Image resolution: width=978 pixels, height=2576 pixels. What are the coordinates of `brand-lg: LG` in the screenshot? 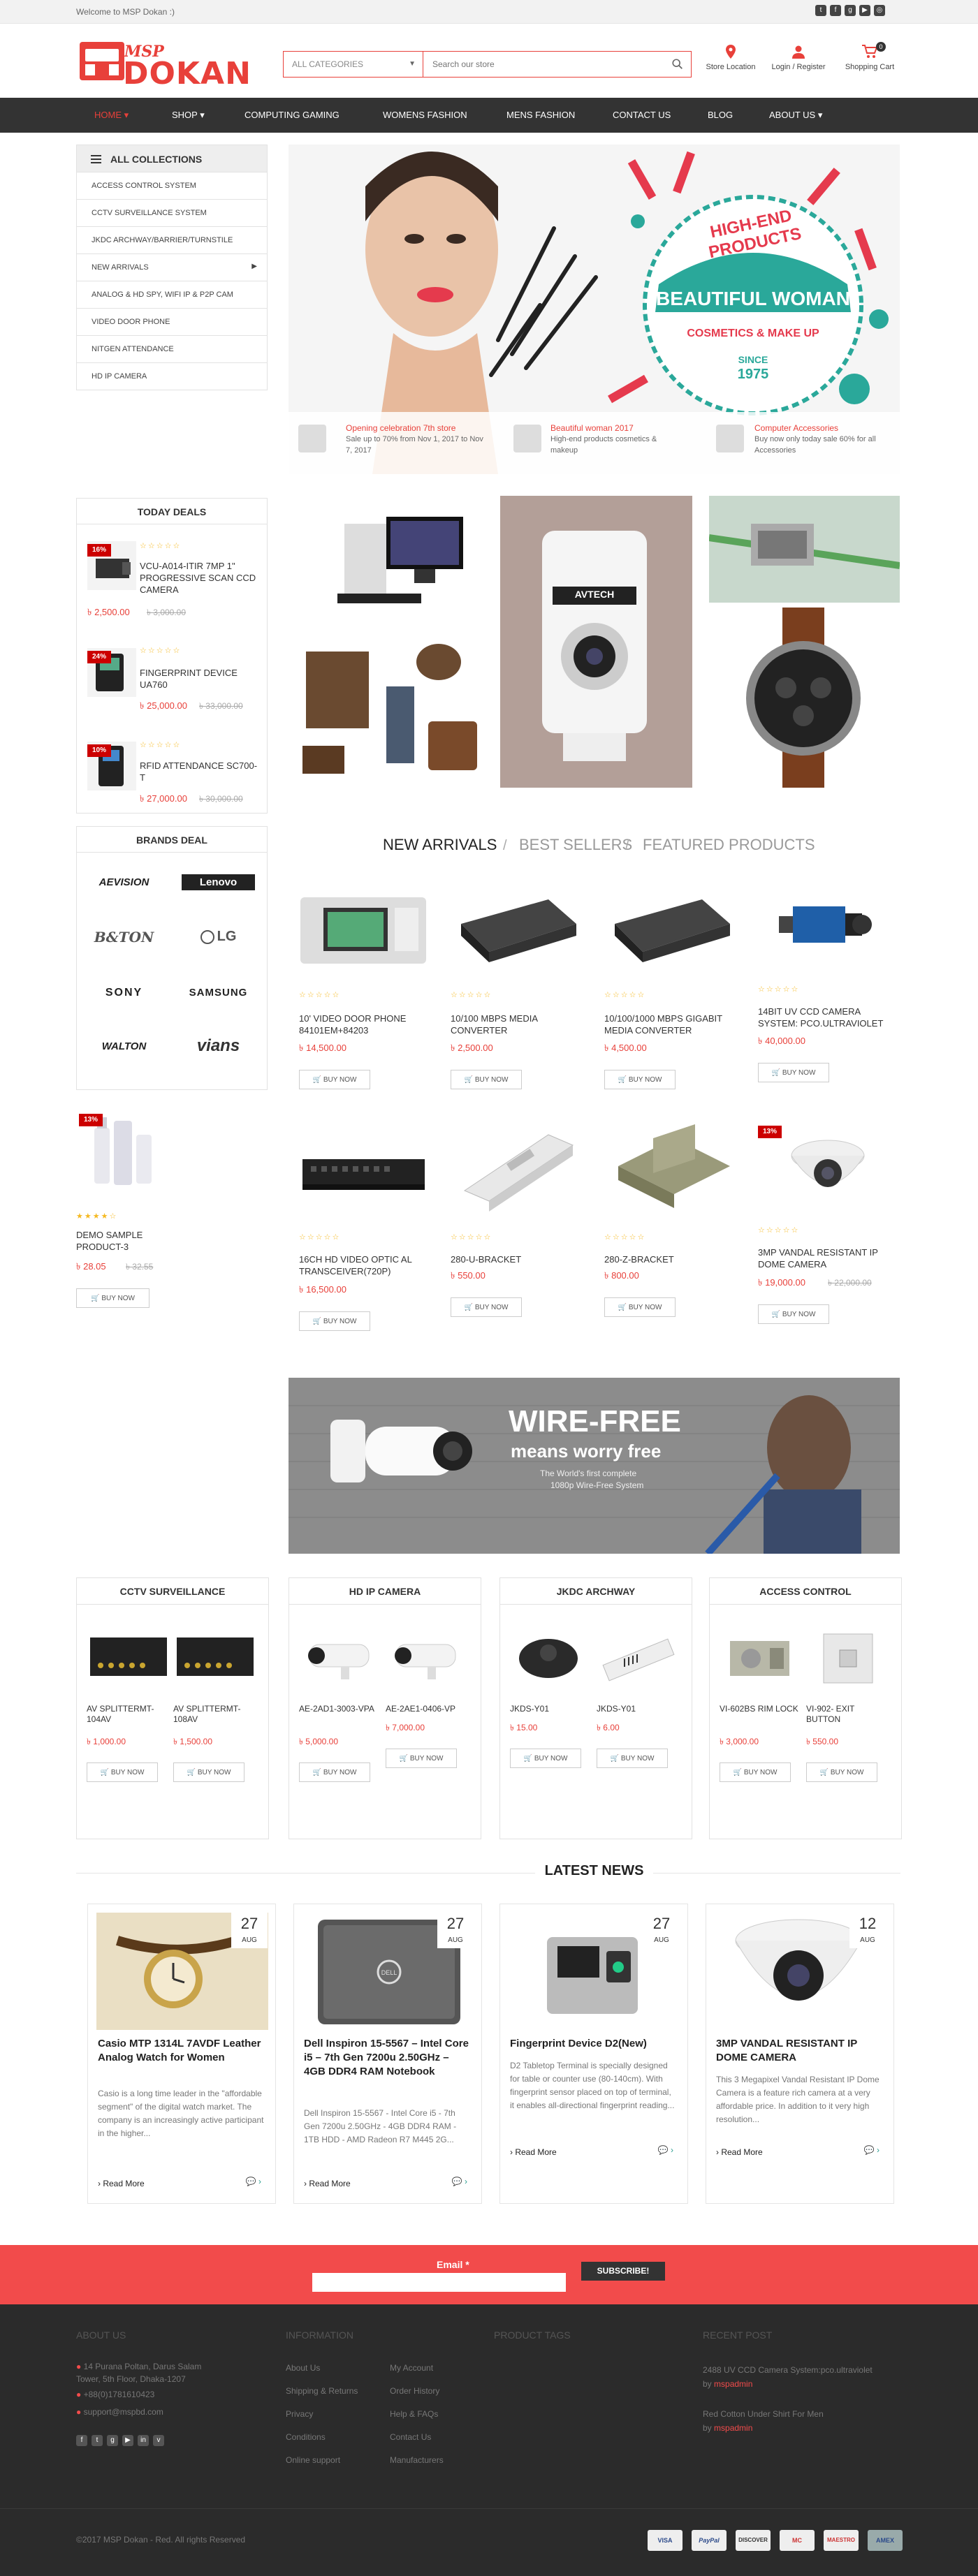 It's located at (218, 937).